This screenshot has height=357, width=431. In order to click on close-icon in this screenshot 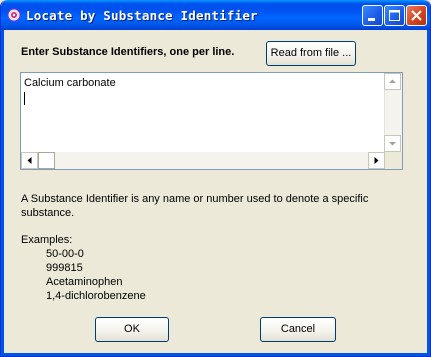, I will do `click(416, 15)`.